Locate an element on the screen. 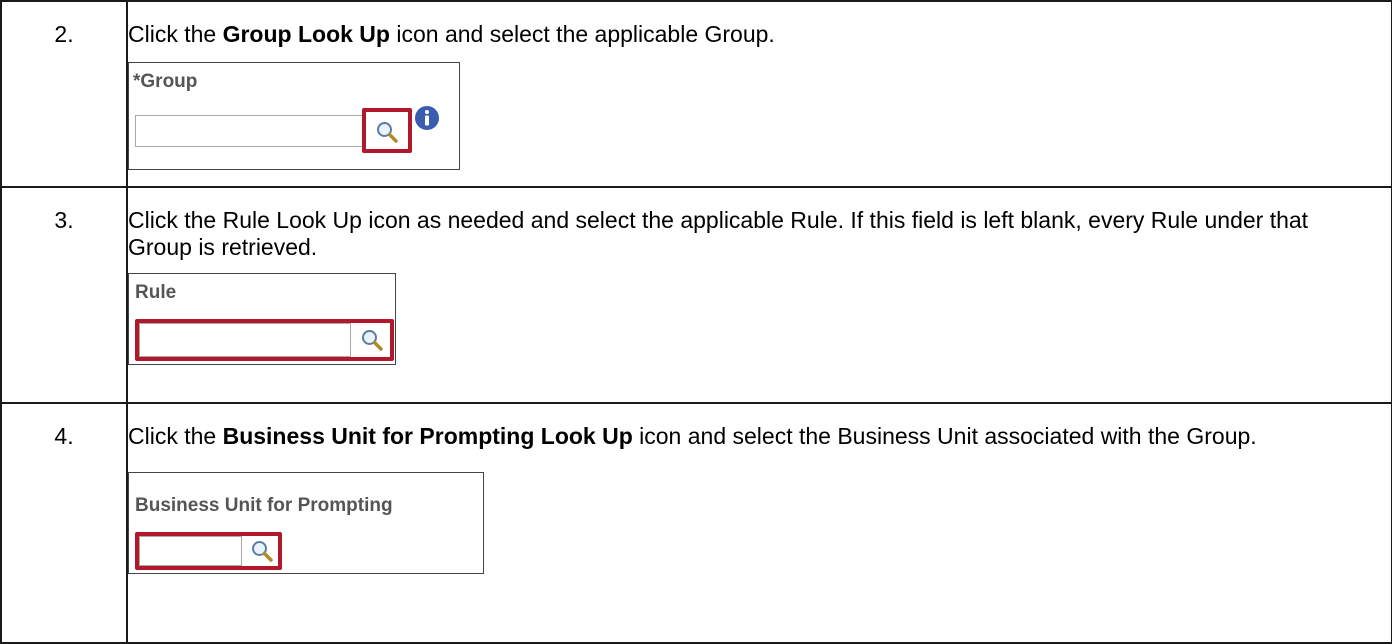  step-number: 4. is located at coordinates (64, 523).